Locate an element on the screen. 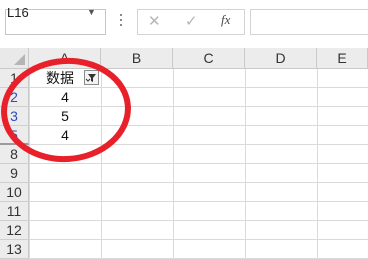 Image resolution: width=368 pixels, height=259 pixels. row-header-11: 11 is located at coordinates (14, 211).